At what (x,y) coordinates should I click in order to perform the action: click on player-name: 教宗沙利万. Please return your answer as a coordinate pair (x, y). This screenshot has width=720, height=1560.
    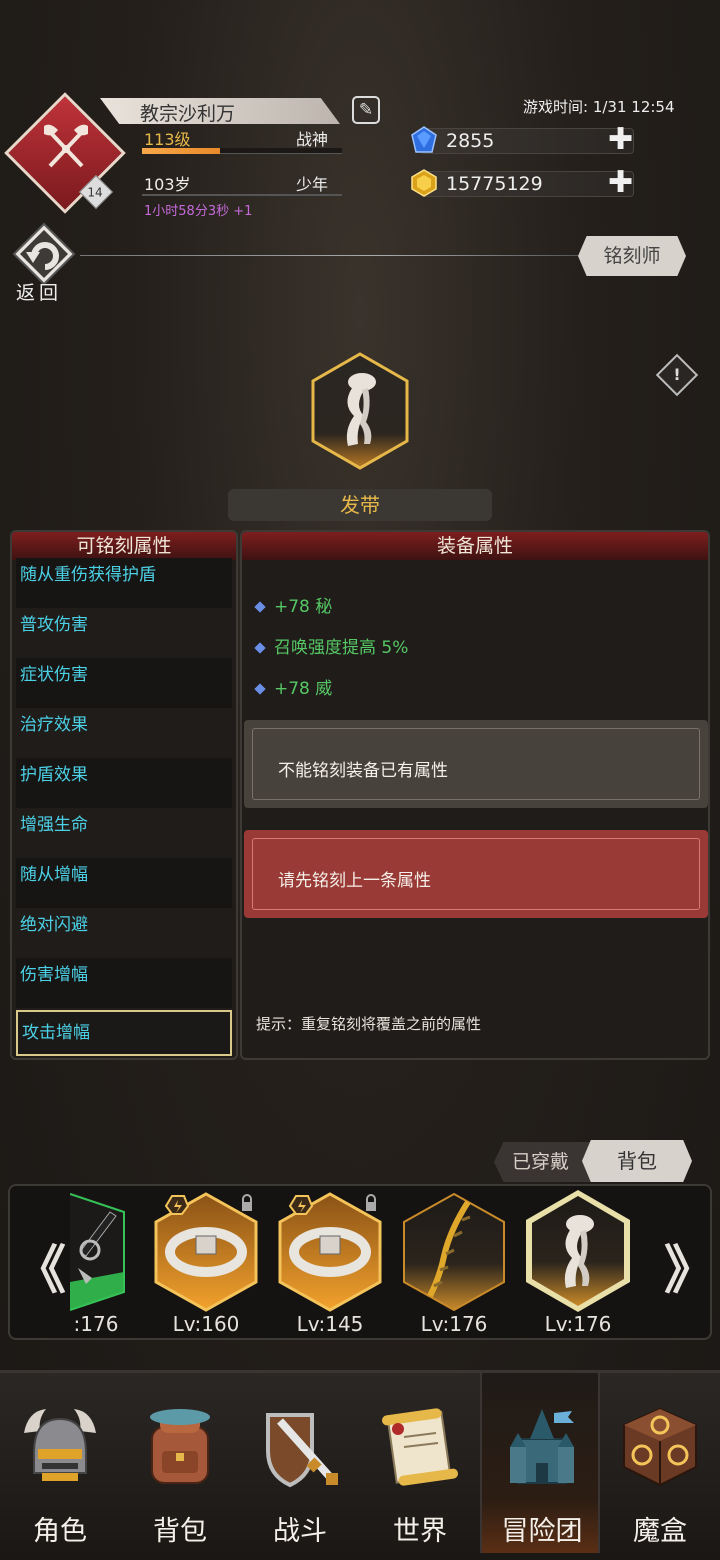
    Looking at the image, I should click on (188, 114).